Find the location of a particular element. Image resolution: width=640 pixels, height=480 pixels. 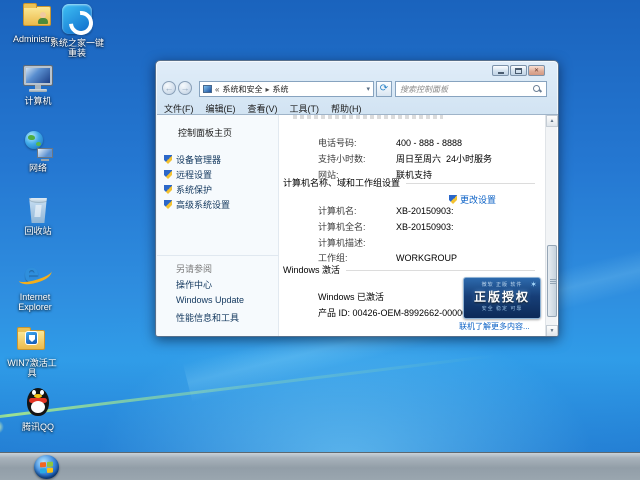

desktop-icon-tencent-qq: 腾讯QQ is located at coordinates (38, 410).